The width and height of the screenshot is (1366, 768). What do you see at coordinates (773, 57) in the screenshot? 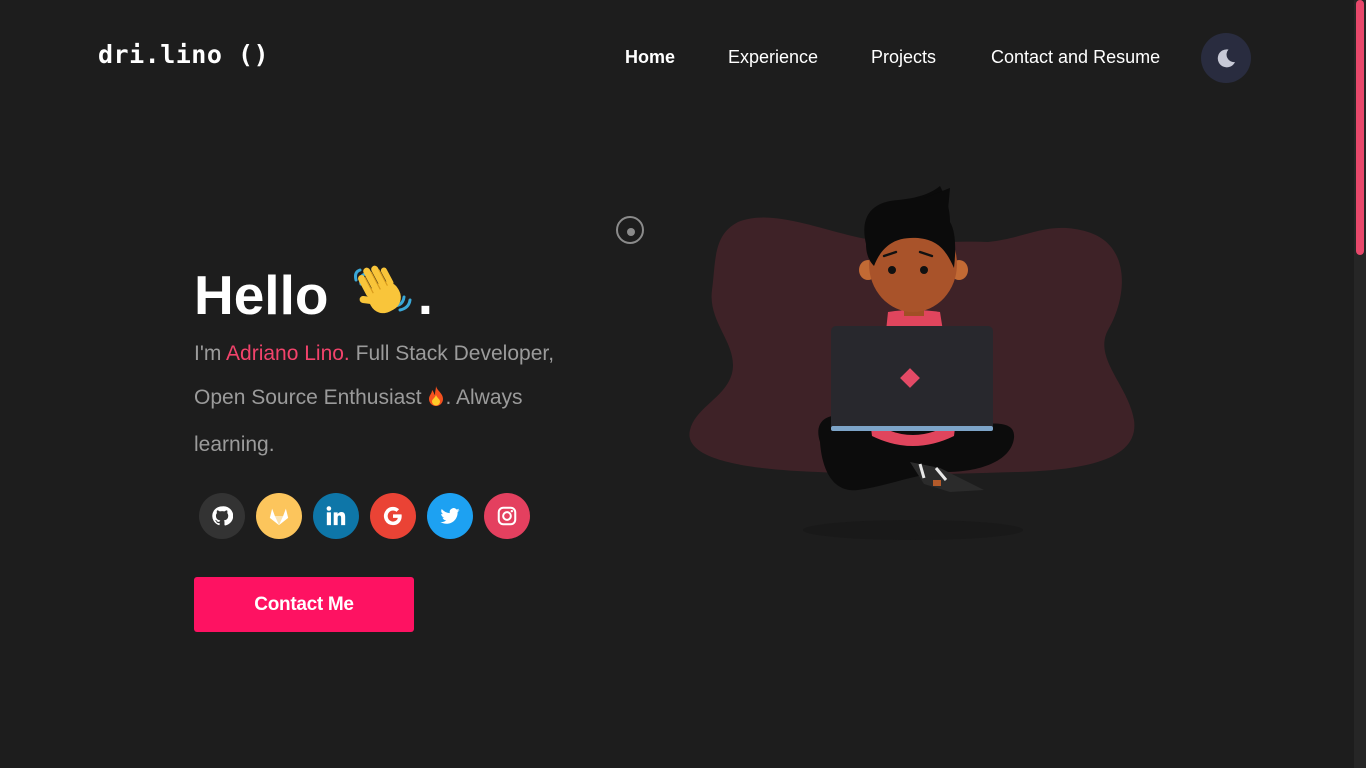
I see `nav-experience: Experience` at bounding box center [773, 57].